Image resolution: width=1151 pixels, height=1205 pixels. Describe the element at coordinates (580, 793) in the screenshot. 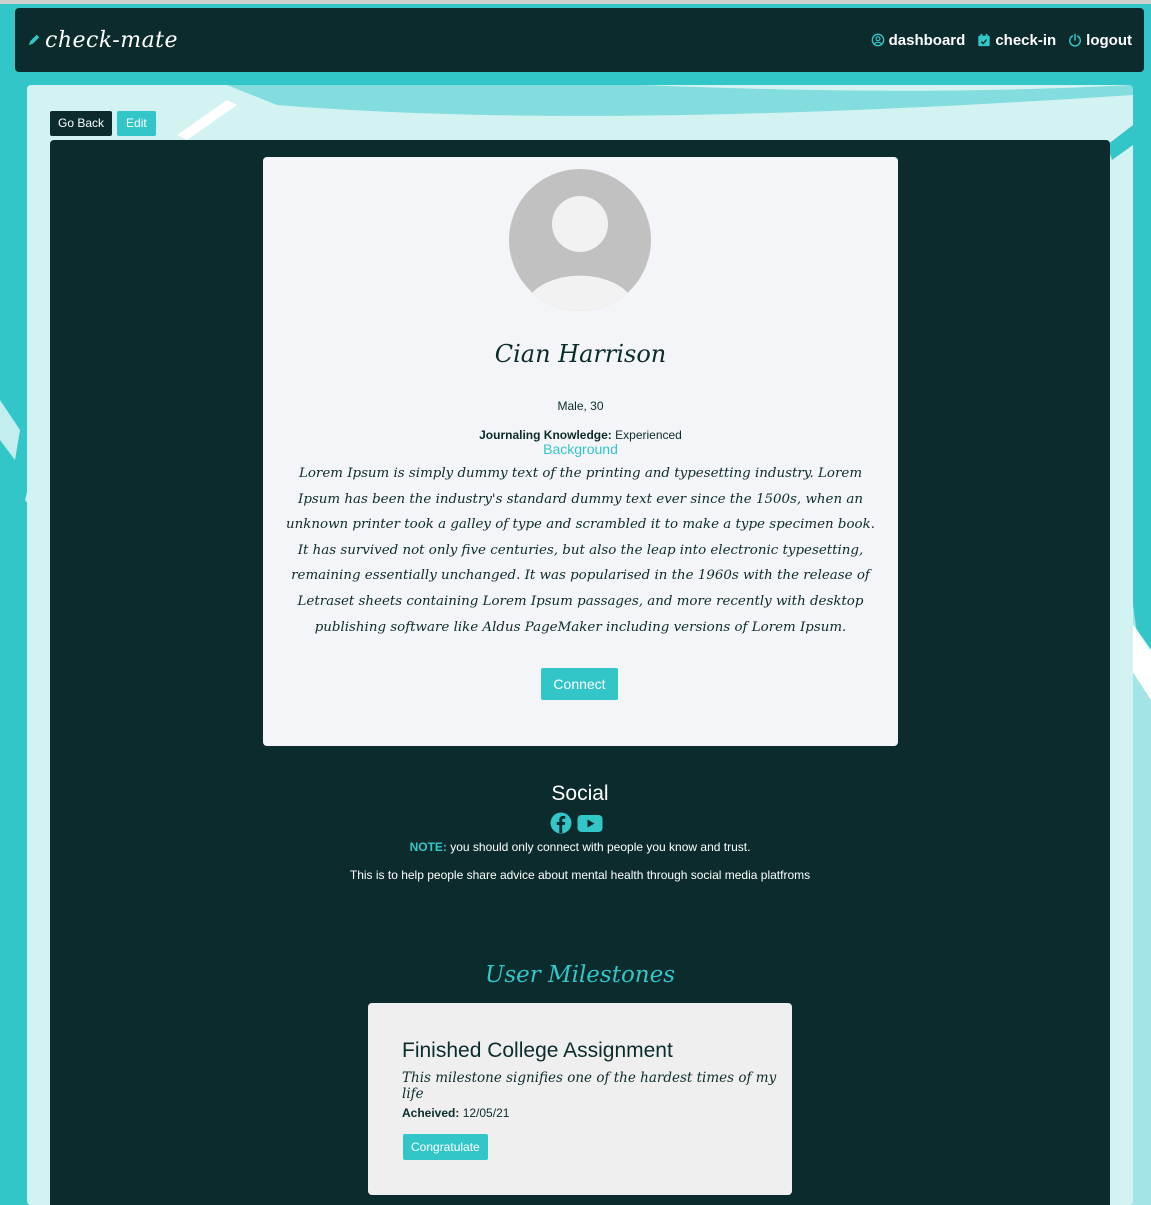

I see `social-title: Social` at that location.